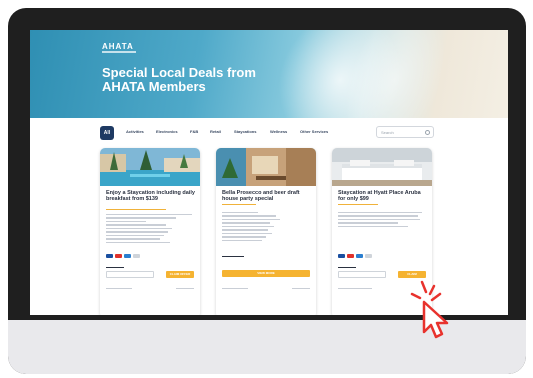  What do you see at coordinates (150, 167) in the screenshot?
I see `resort-pool-image` at bounding box center [150, 167].